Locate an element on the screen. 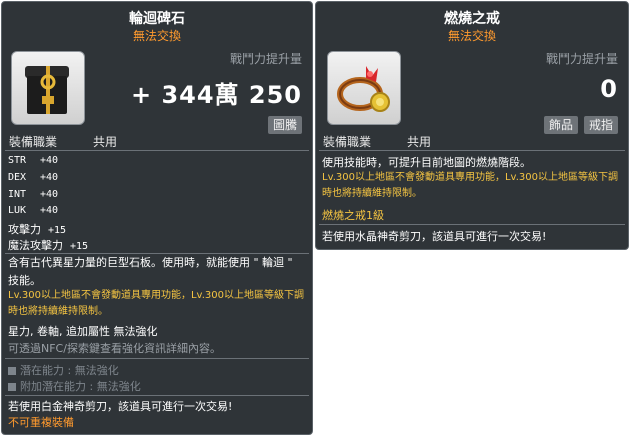 The width and height of the screenshot is (632, 436). potential-icon is located at coordinates (12, 371).